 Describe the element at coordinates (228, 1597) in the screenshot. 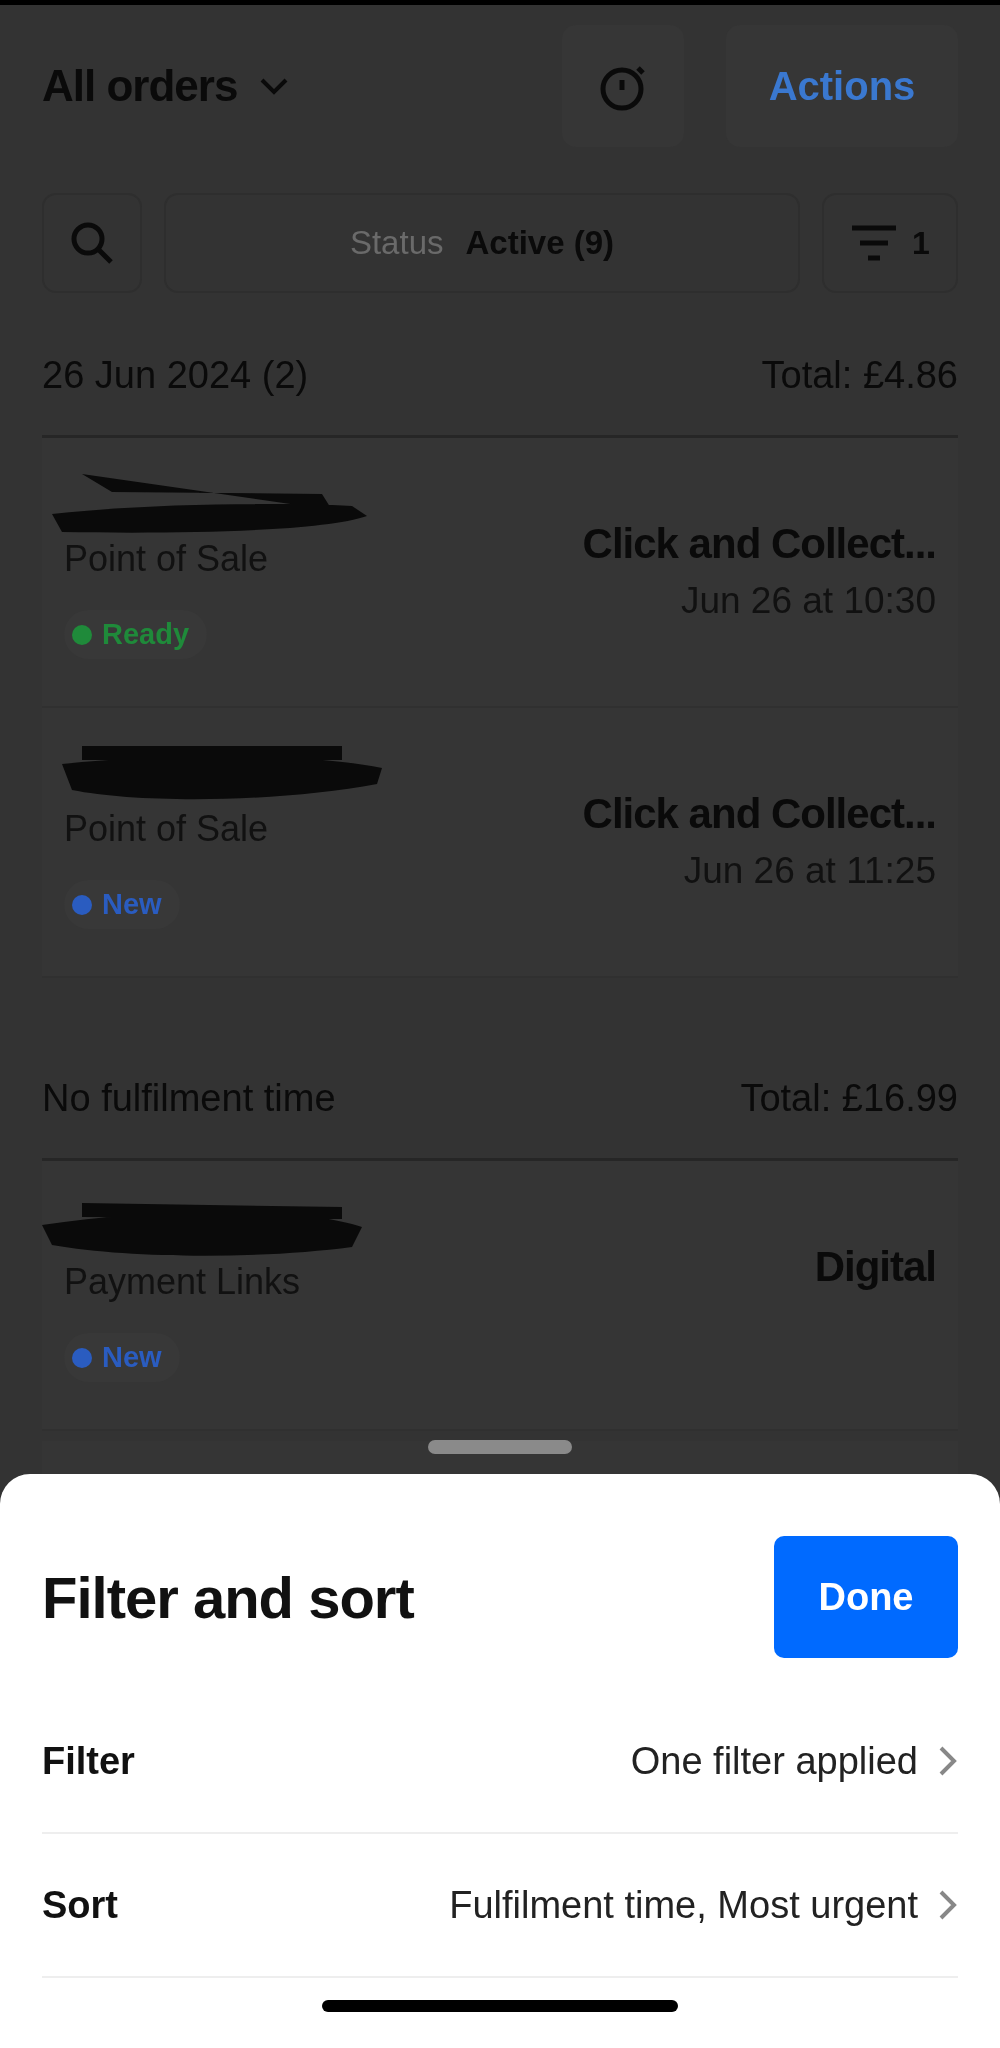

I see `sheet-title: Filter and sort` at that location.